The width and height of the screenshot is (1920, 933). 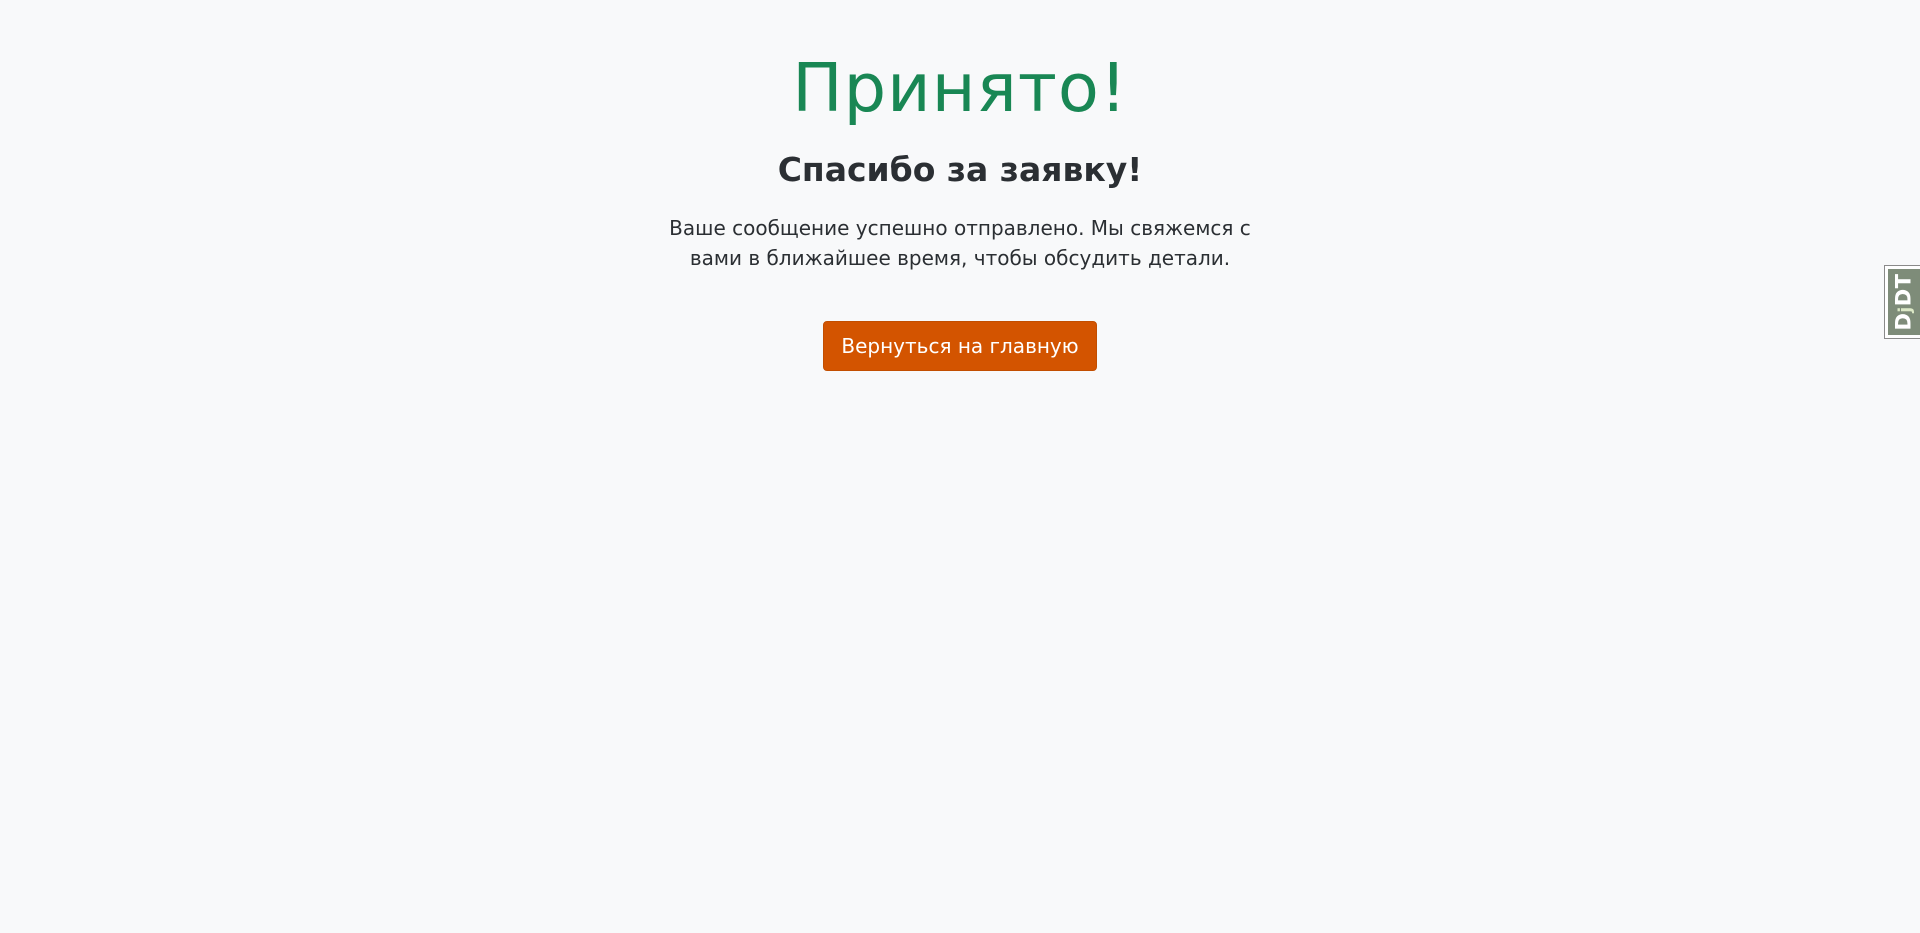 I want to click on back-to-home-button: Вернуться на главную, so click(x=960, y=346).